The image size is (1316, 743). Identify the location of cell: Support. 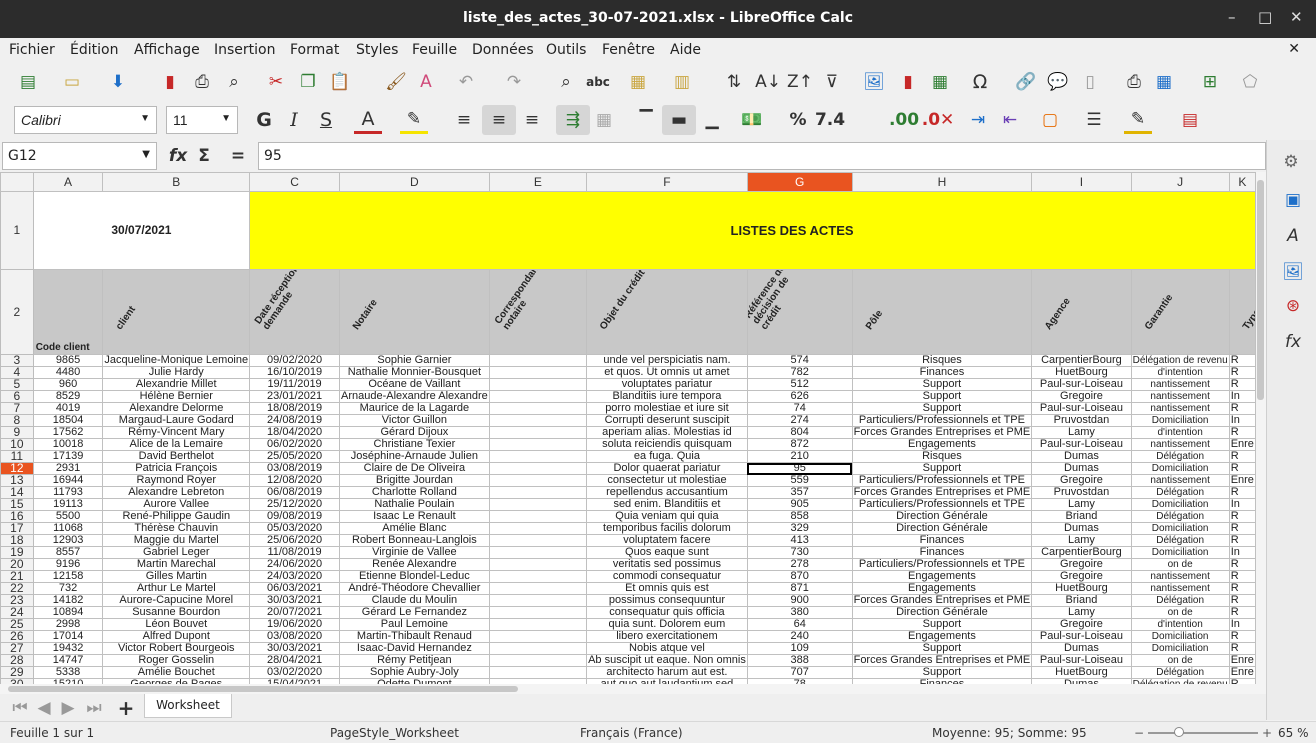
(942, 384).